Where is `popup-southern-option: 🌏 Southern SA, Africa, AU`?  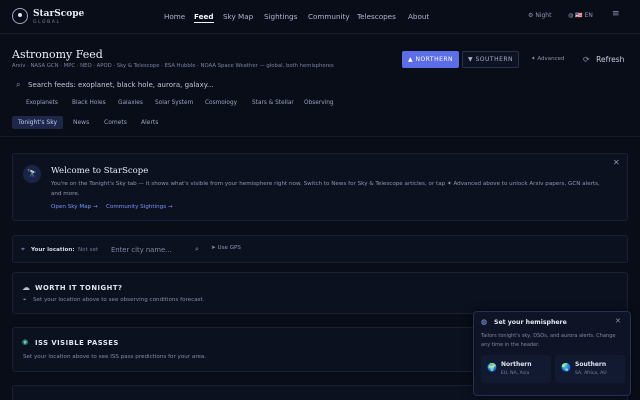
popup-southern-option: 🌏 Southern SA, Africa, AU is located at coordinates (590, 369).